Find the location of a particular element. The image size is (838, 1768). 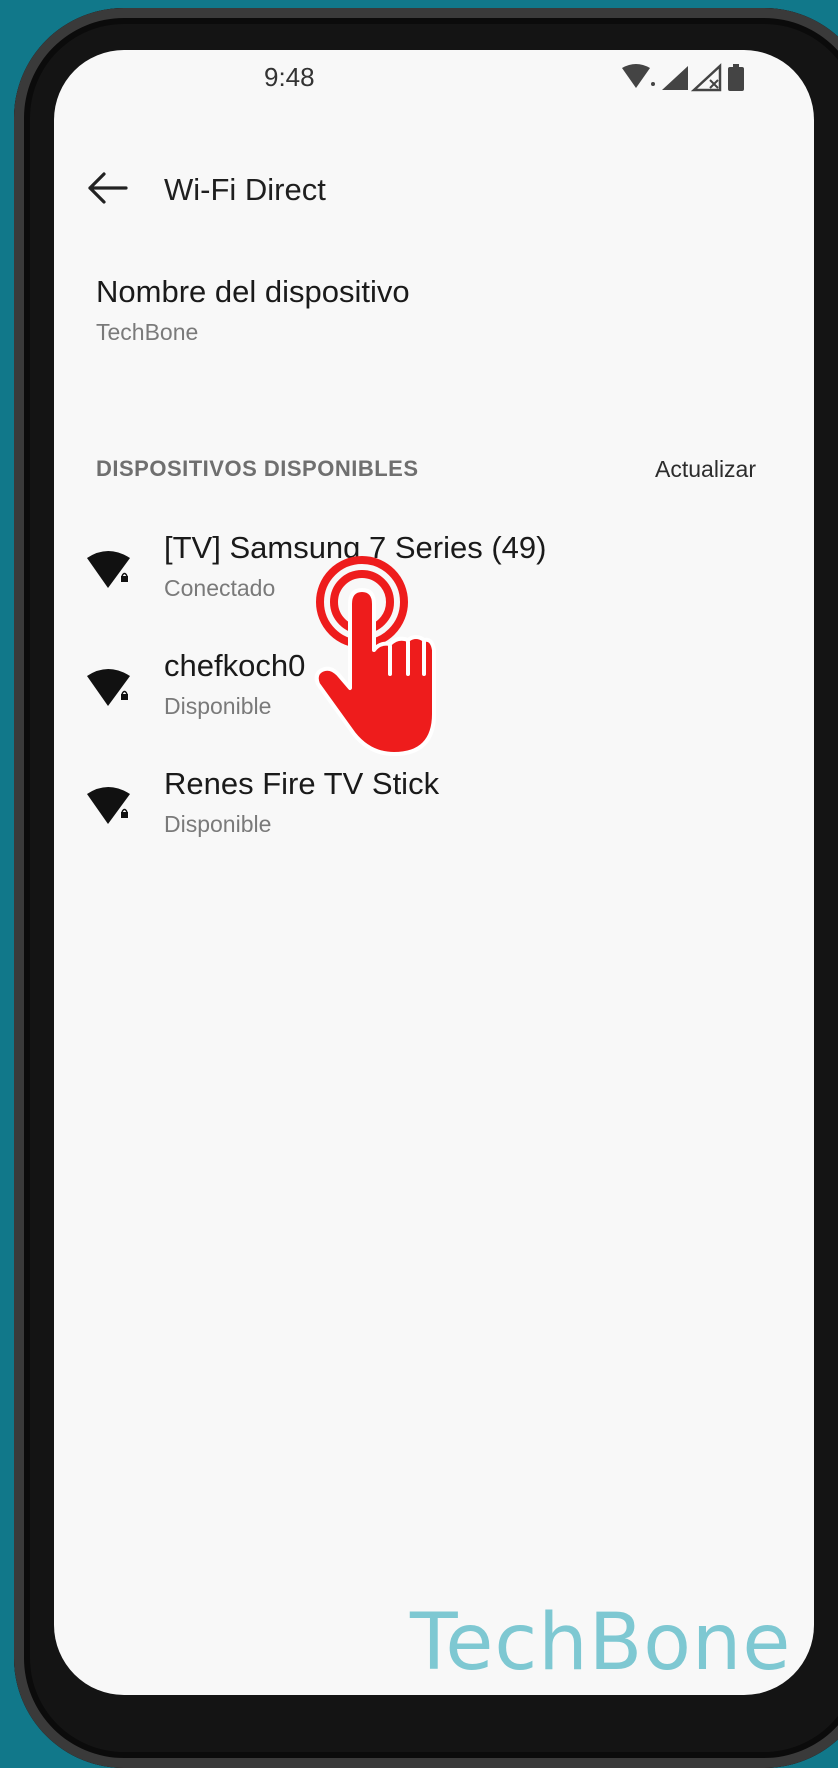

tap-hand-icon is located at coordinates (375, 656).